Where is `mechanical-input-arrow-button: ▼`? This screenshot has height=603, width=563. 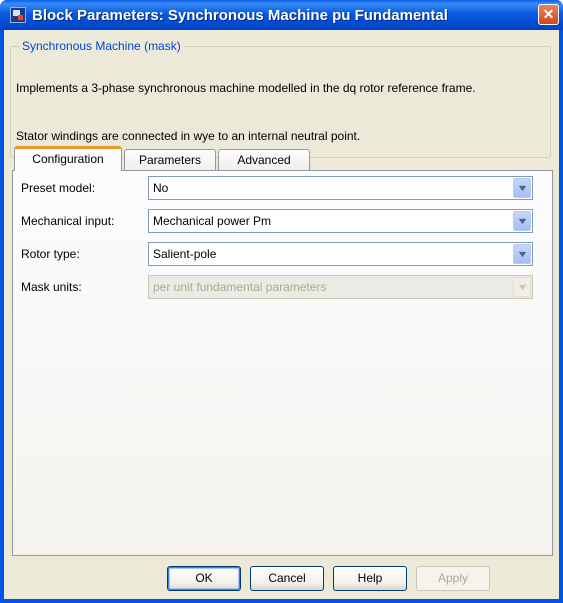
mechanical-input-arrow-button: ▼ is located at coordinates (522, 221).